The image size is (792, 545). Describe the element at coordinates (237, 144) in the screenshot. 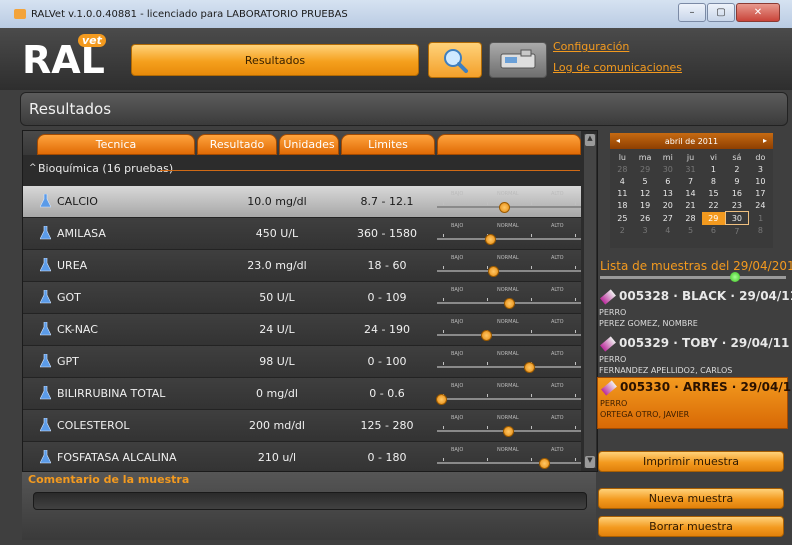

I see `column-resultado: Resultado` at that location.